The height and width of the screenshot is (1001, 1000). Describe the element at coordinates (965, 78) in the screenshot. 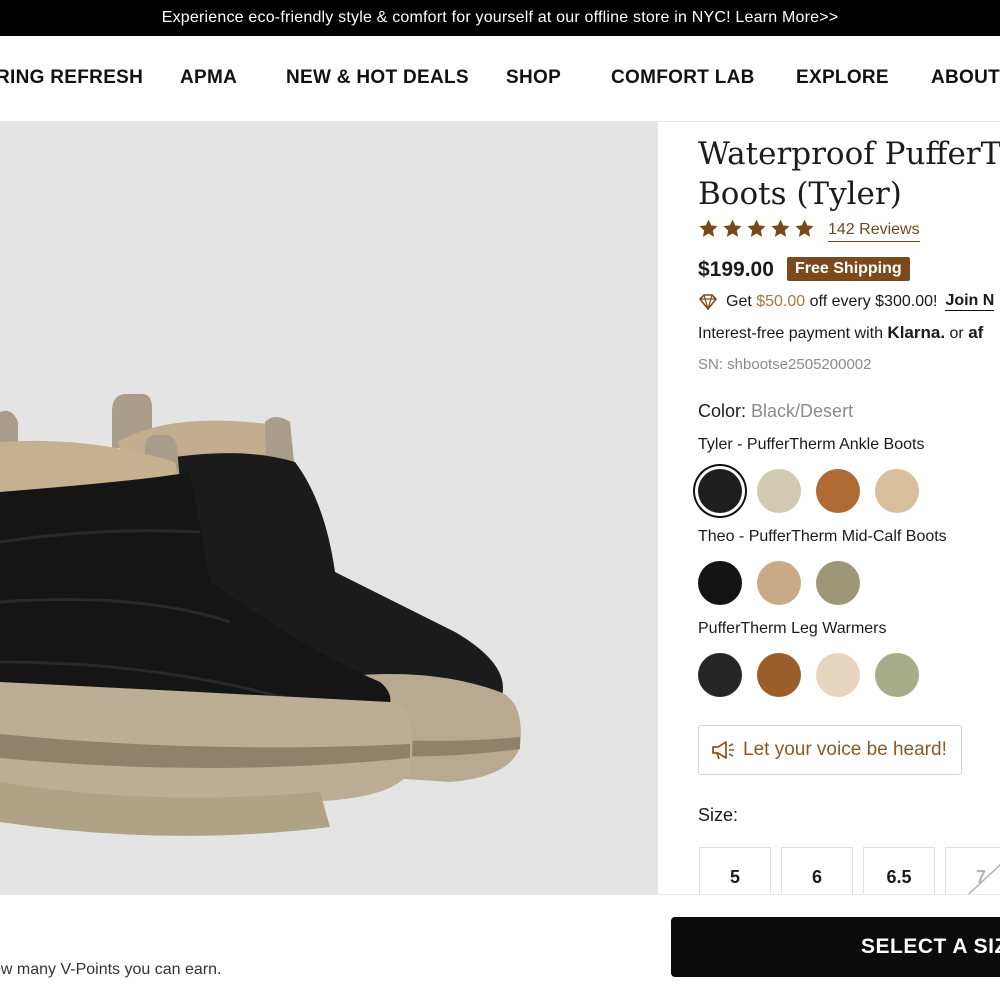

I see `nav-item-about: ABOUT` at that location.